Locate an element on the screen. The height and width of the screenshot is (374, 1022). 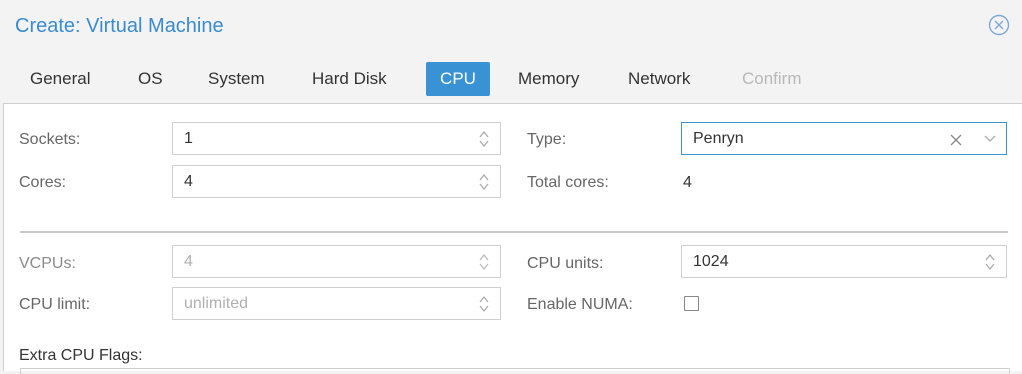
total-cores-label: Total cores: is located at coordinates (568, 182).